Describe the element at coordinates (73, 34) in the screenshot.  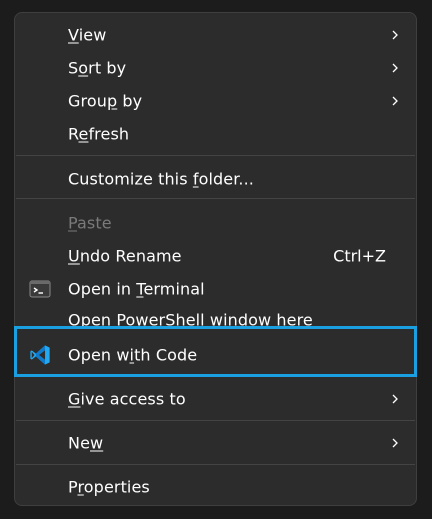
I see `mnemonic: V` at that location.